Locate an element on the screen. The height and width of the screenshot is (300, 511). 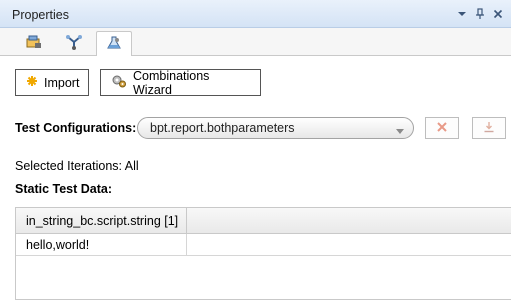
table-row: hello,world! is located at coordinates (263, 245).